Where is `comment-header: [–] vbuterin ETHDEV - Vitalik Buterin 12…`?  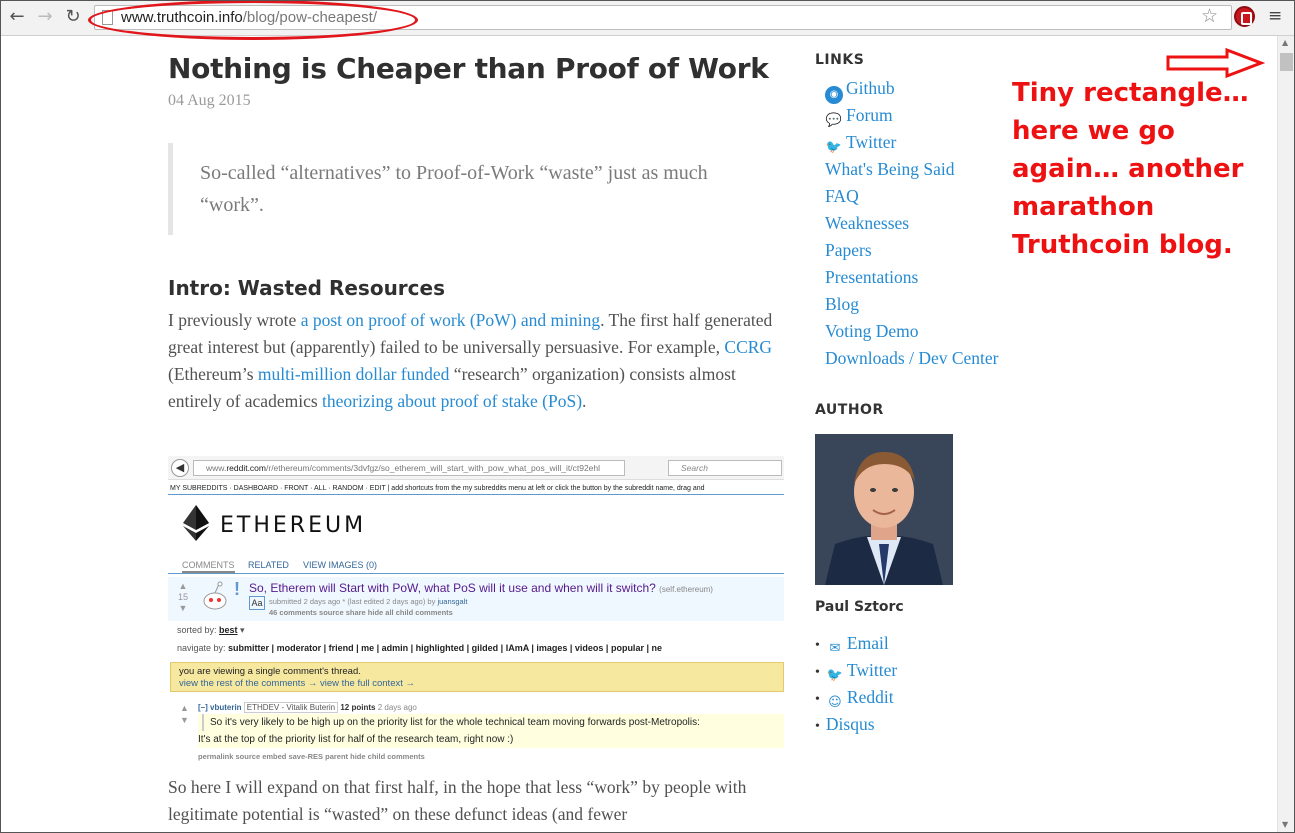
comment-header: [–] vbuterin ETHDEV - Vitalik Buterin 12… is located at coordinates (307, 707).